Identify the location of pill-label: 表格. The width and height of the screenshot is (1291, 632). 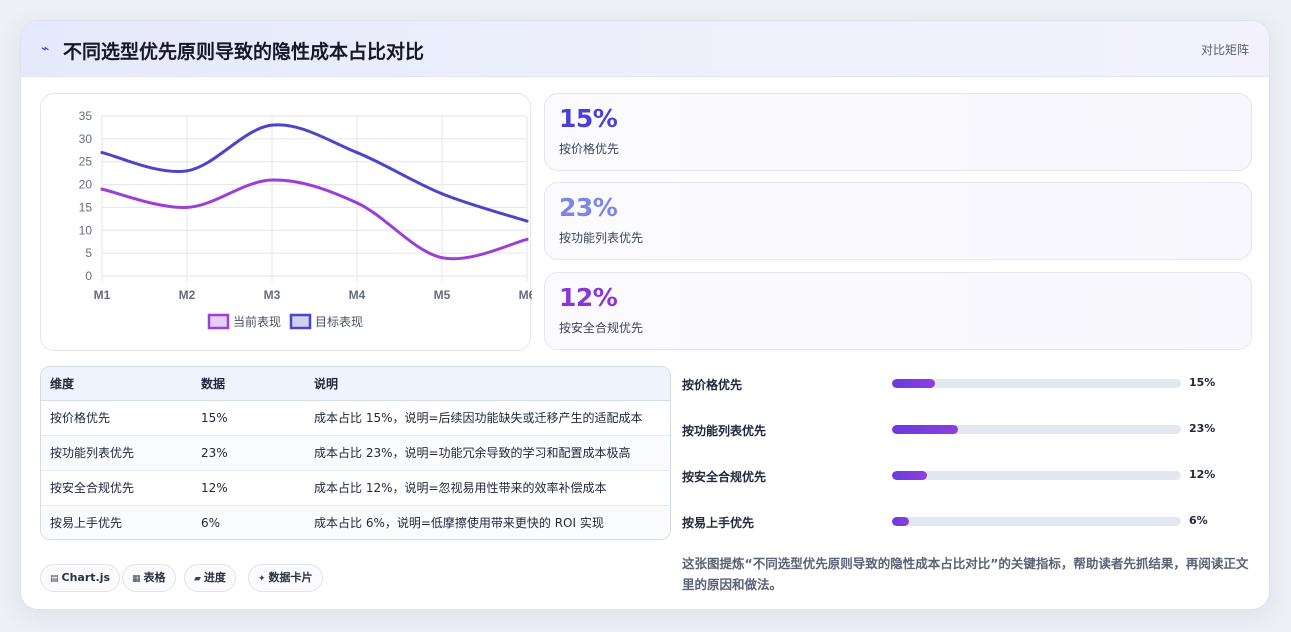
(154, 577).